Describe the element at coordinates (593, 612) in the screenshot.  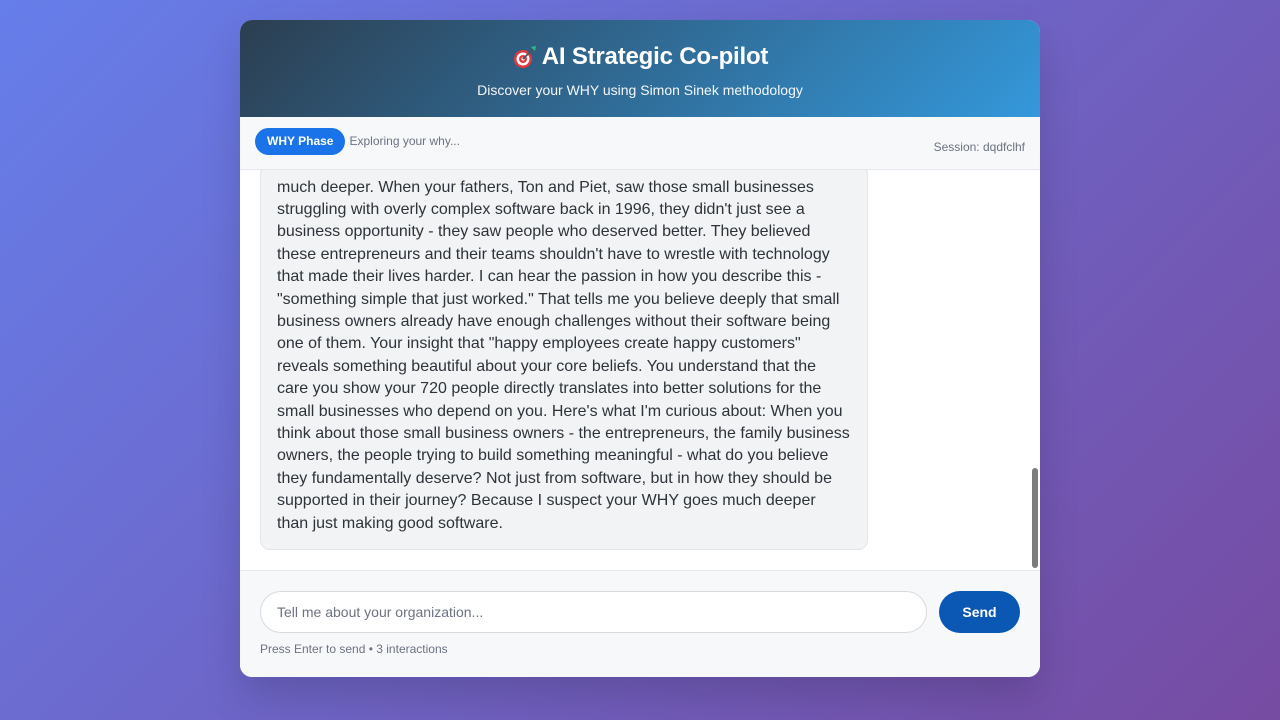
I see `message-input` at that location.